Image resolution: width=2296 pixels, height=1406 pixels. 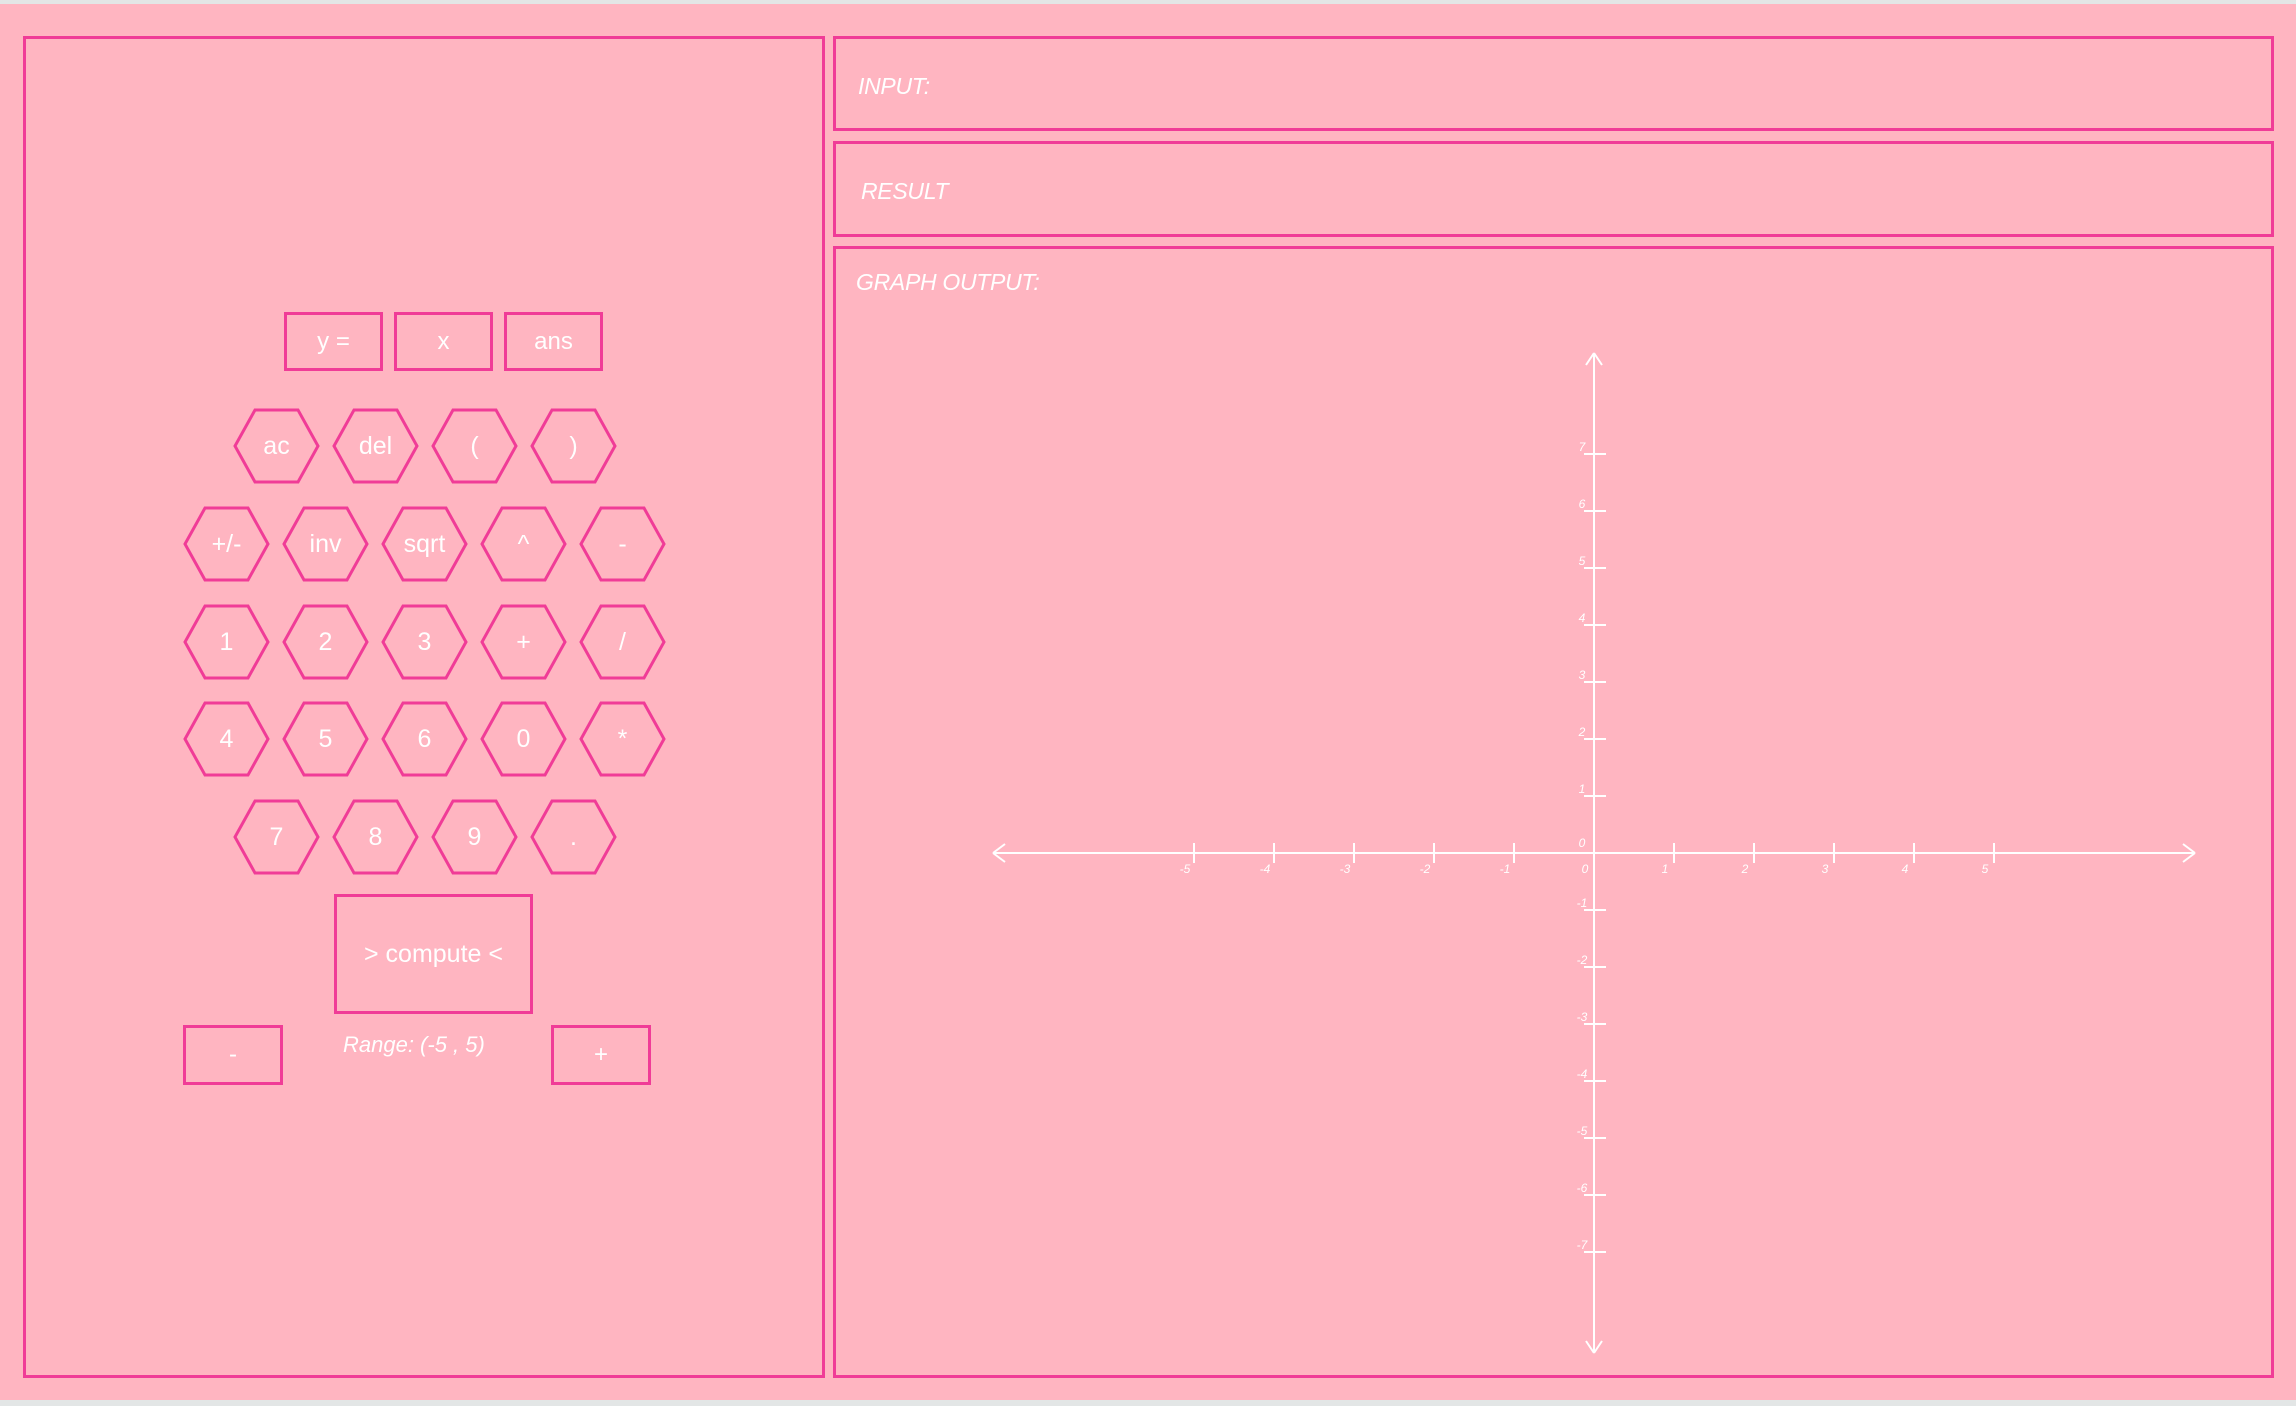 I want to click on plus-key: +, so click(x=523, y=642).